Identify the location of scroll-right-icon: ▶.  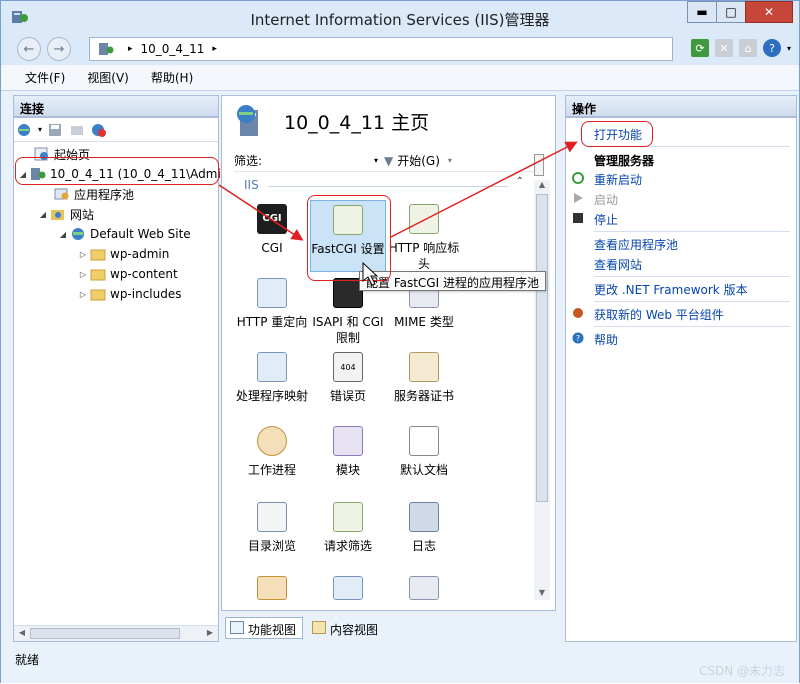
(210, 633).